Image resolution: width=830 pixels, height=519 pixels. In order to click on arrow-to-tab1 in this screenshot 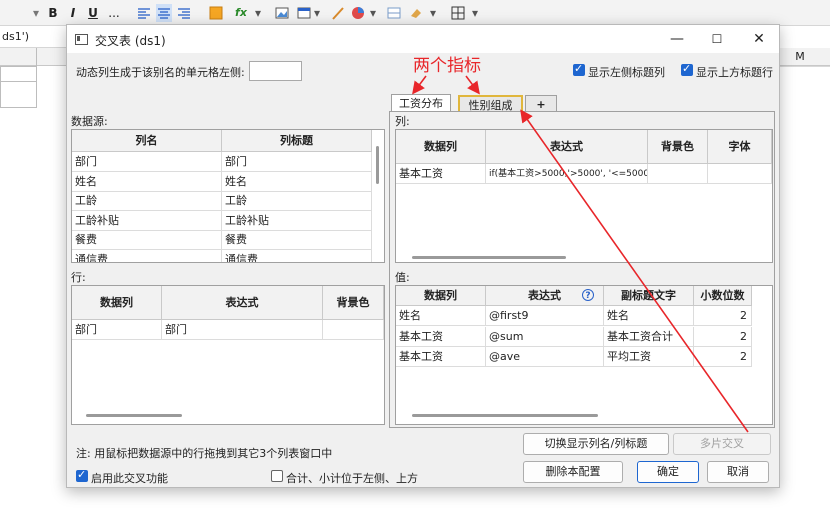, I will do `click(419, 85)`.